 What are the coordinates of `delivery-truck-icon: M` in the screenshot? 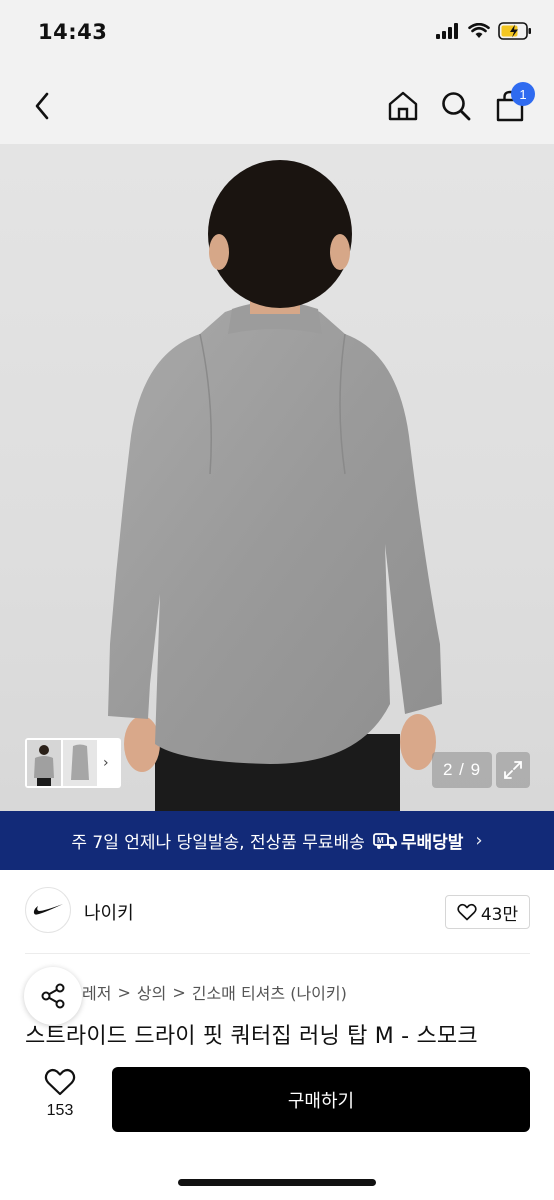 It's located at (384, 840).